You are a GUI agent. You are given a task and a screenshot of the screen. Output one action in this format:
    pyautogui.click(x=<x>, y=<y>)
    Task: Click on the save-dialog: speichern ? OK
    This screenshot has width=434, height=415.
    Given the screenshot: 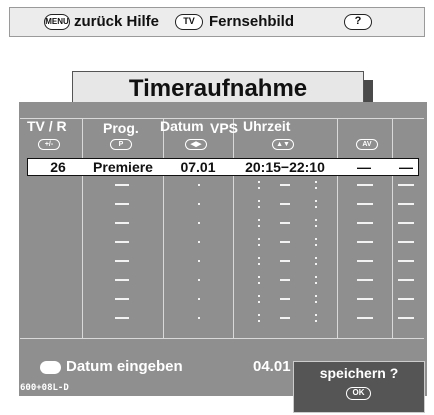 What is the action you would take?
    pyautogui.click(x=359, y=387)
    